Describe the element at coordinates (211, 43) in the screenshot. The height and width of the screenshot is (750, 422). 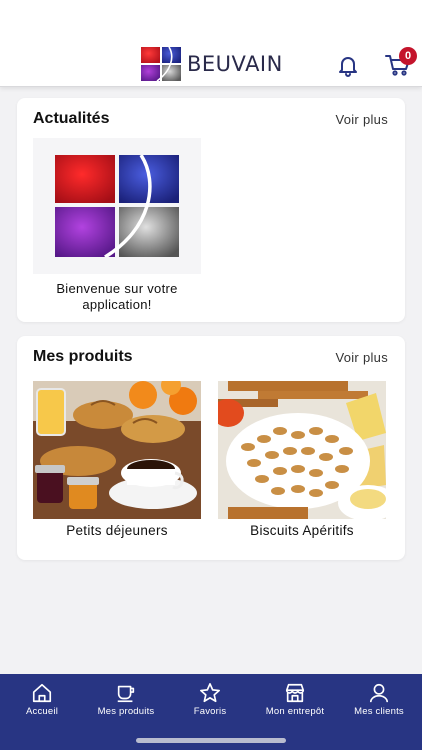
I see `top-bar: BEUVAIN 0` at that location.